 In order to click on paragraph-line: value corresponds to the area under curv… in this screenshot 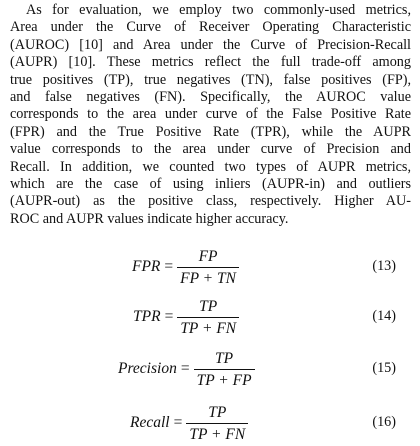, I will do `click(210, 149)`.